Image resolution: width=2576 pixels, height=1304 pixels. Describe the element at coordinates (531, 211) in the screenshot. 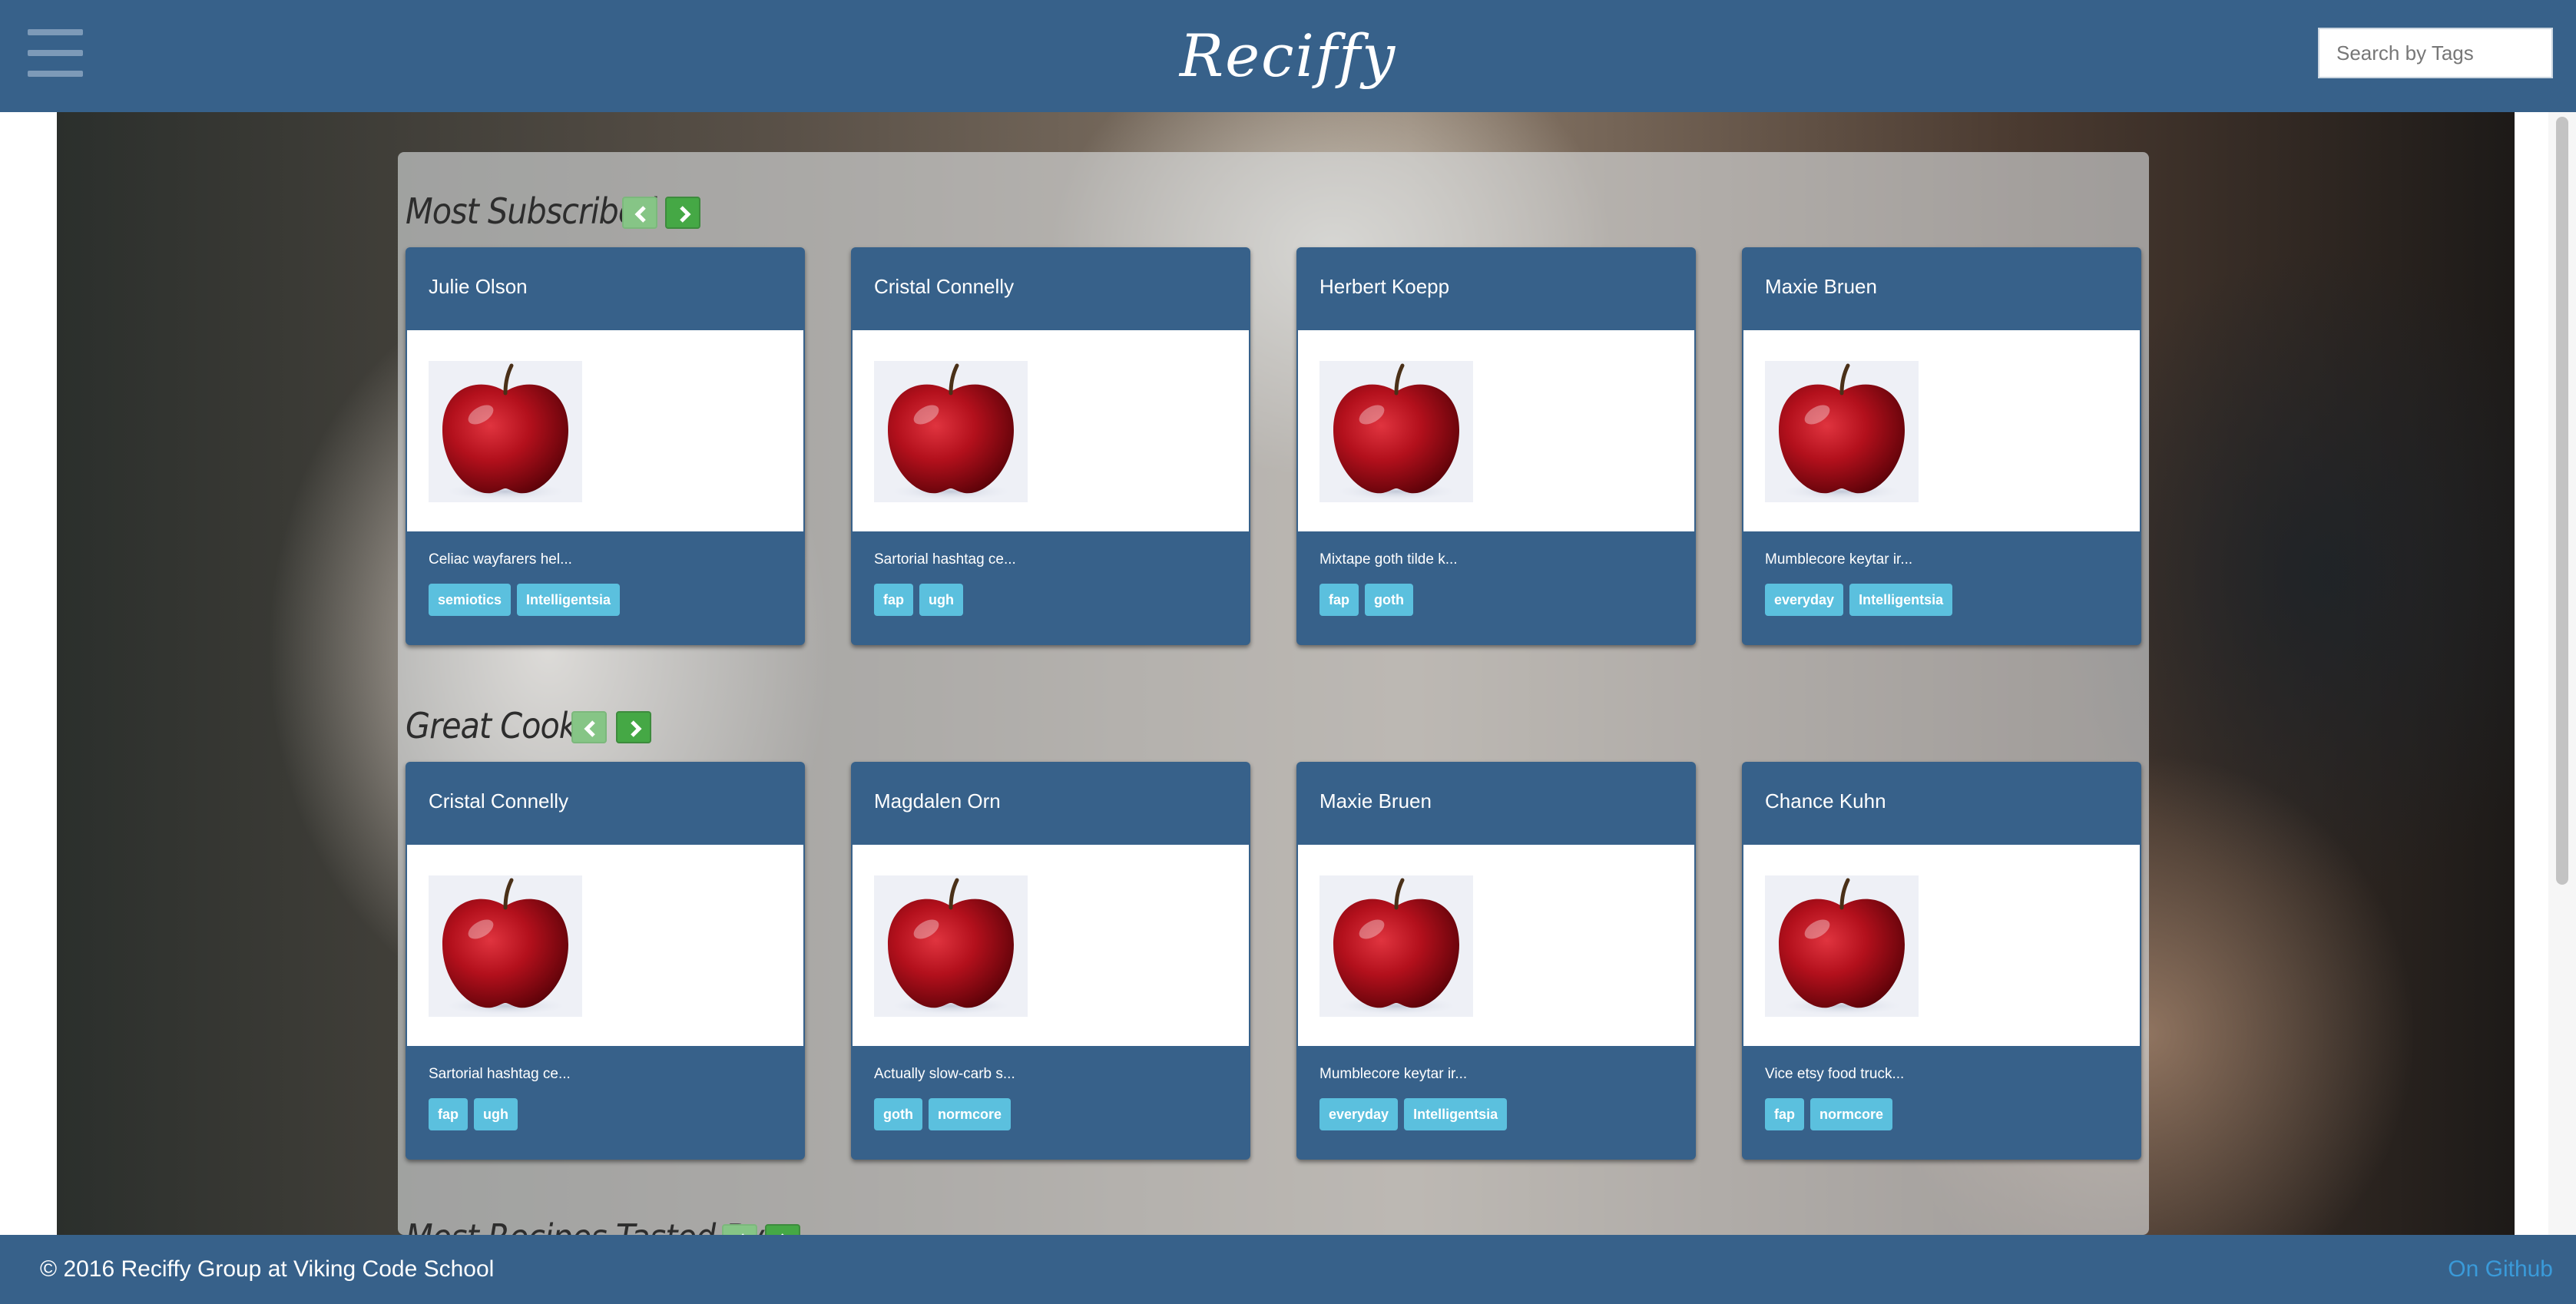

I see `section-title-most-subscribed: Most Subscribed` at that location.